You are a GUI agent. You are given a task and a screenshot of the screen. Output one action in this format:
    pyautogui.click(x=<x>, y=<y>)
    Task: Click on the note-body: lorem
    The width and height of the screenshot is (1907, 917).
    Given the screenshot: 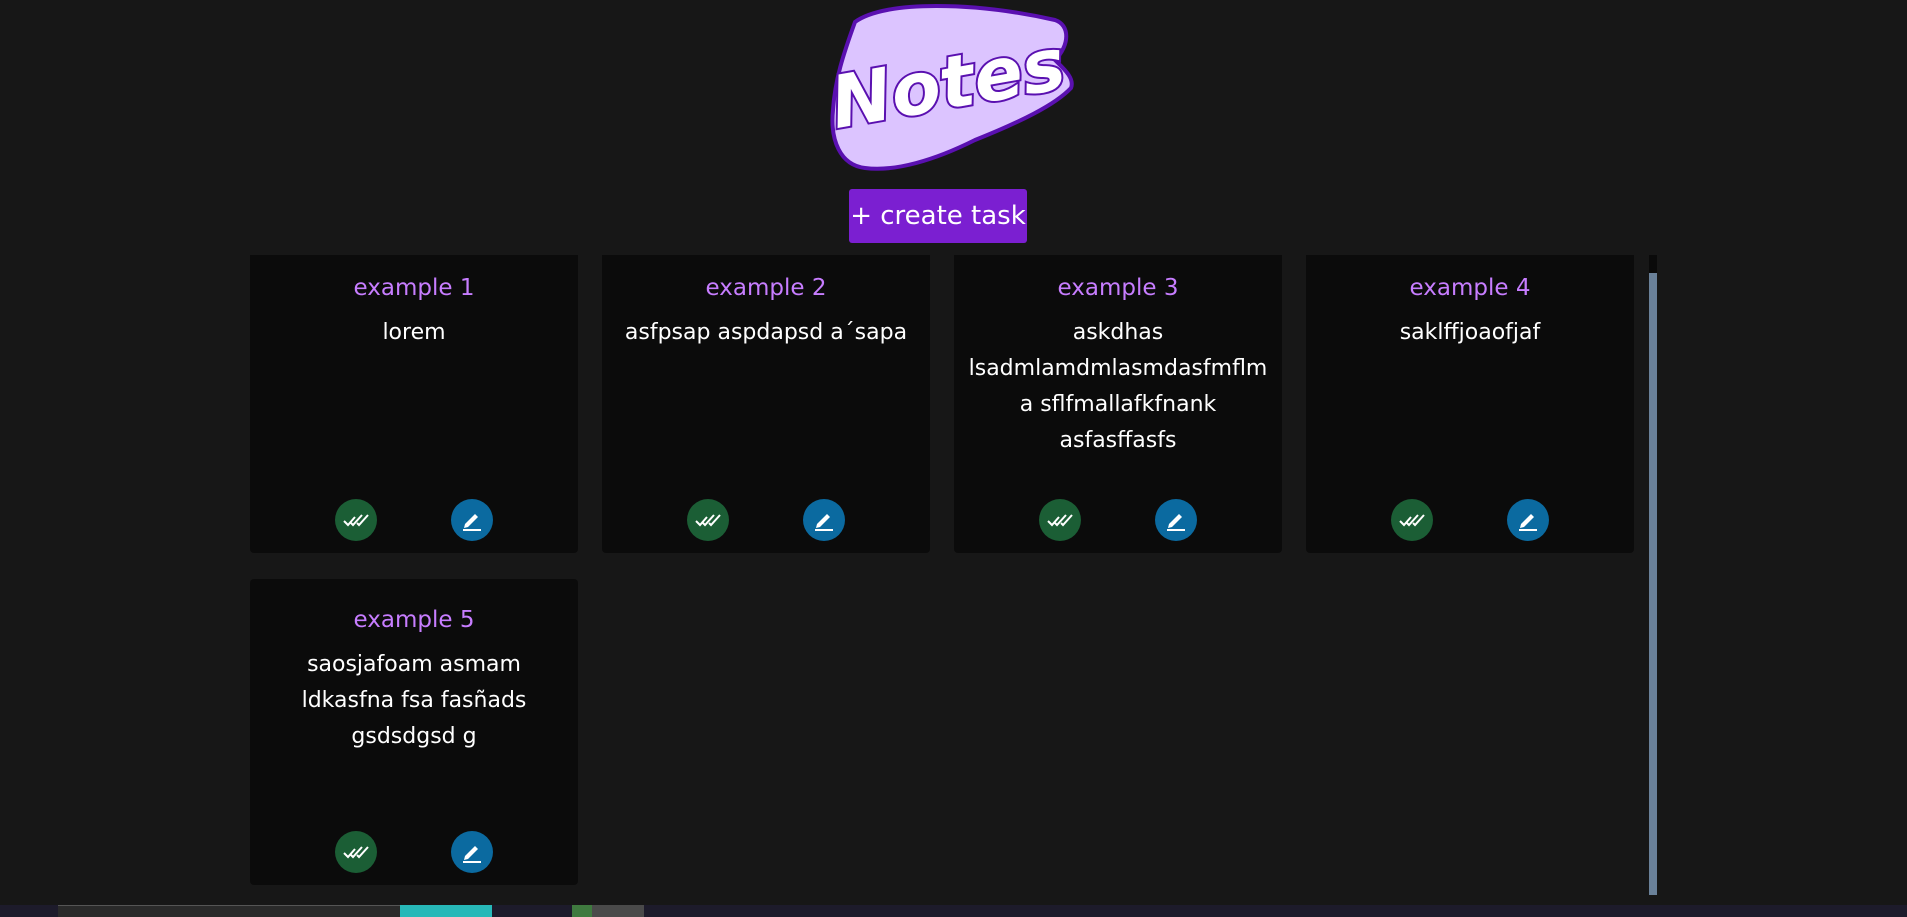 What is the action you would take?
    pyautogui.click(x=414, y=332)
    